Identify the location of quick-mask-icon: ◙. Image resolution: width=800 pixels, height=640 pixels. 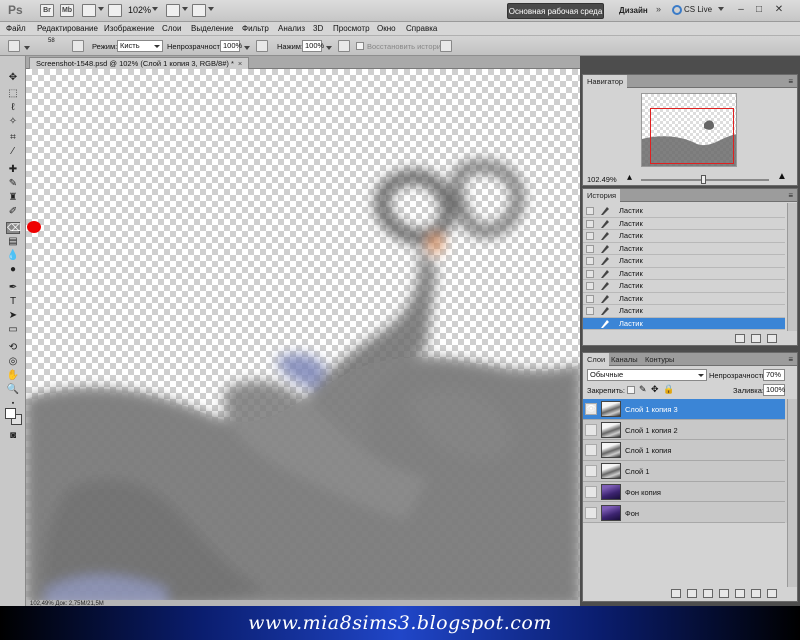
(13, 436).